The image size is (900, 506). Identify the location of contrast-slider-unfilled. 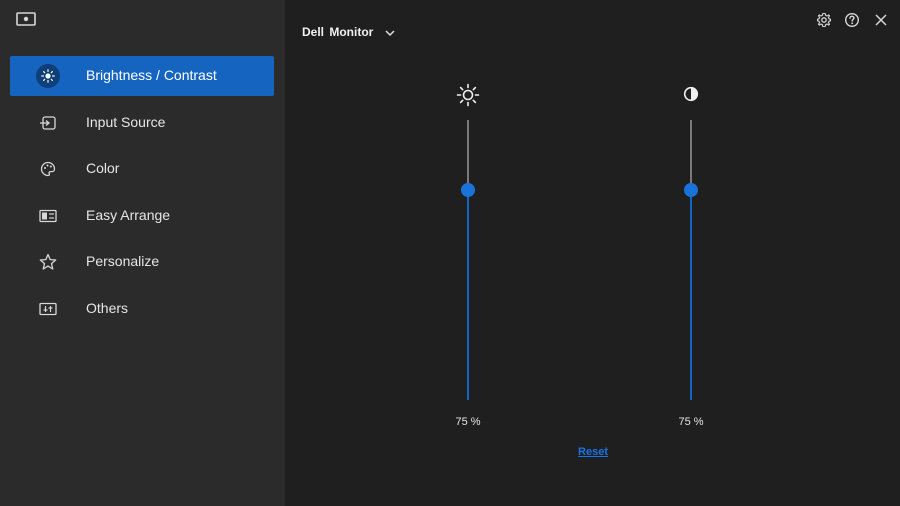
(691, 155).